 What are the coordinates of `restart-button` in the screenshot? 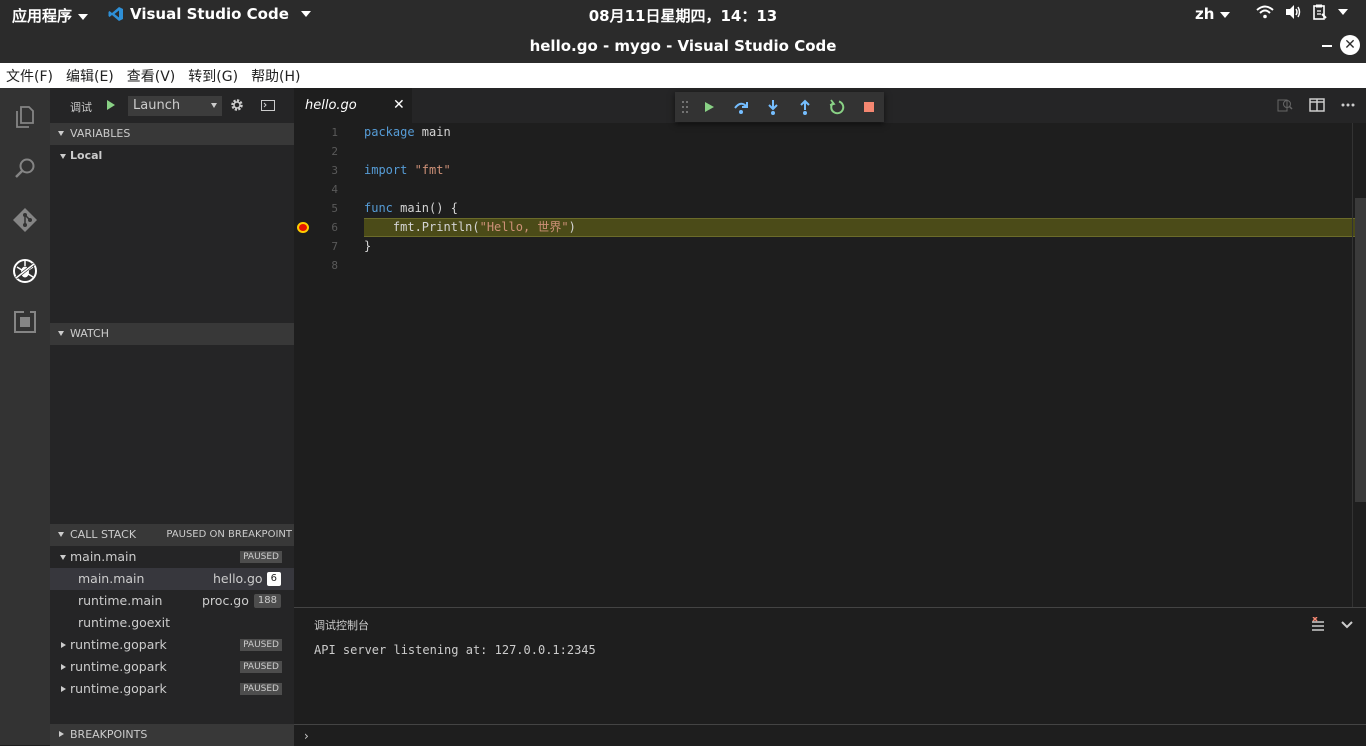 It's located at (837, 107).